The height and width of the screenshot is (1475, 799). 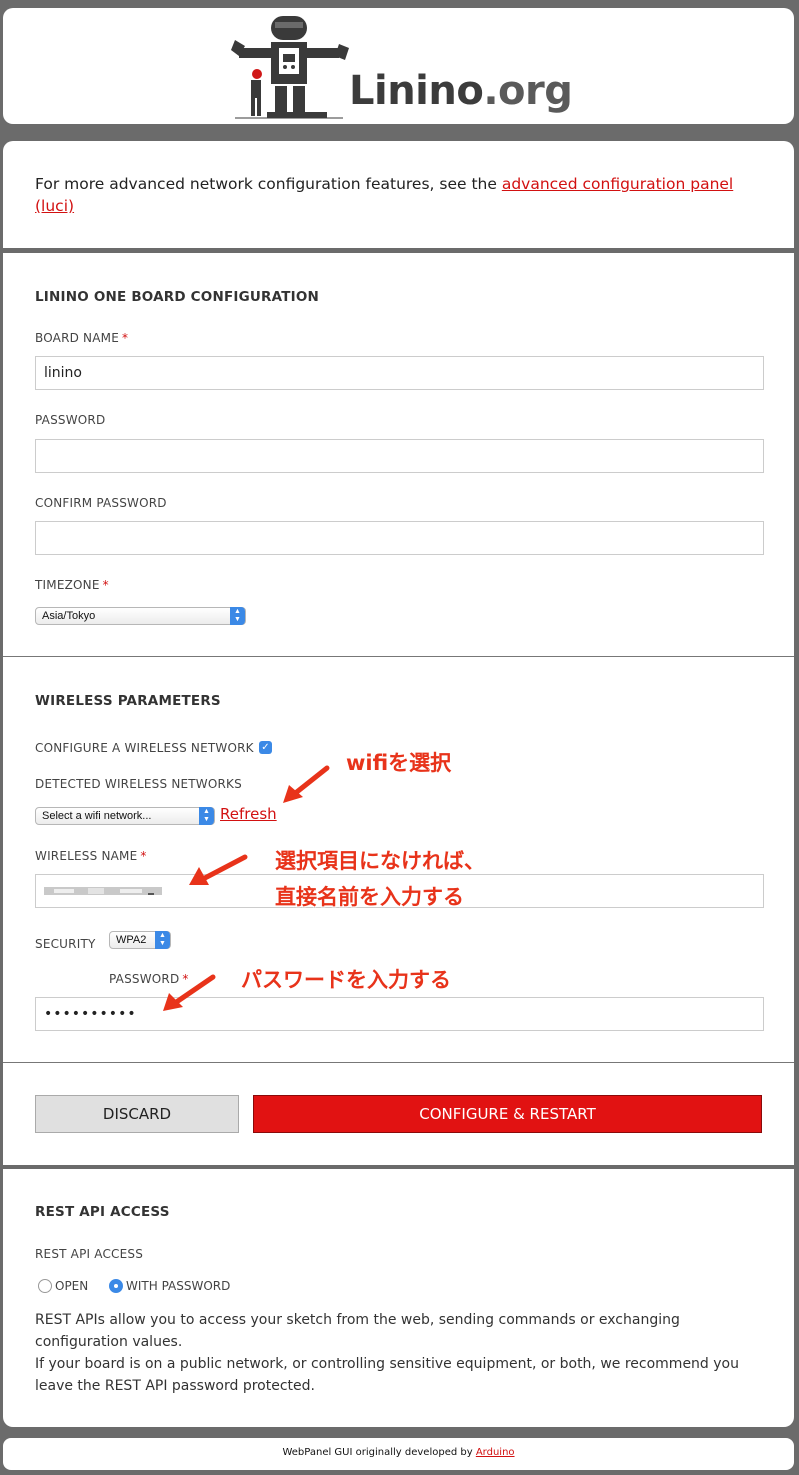 I want to click on wireless-name-label: WIRELESS NAME *, so click(x=91, y=856).